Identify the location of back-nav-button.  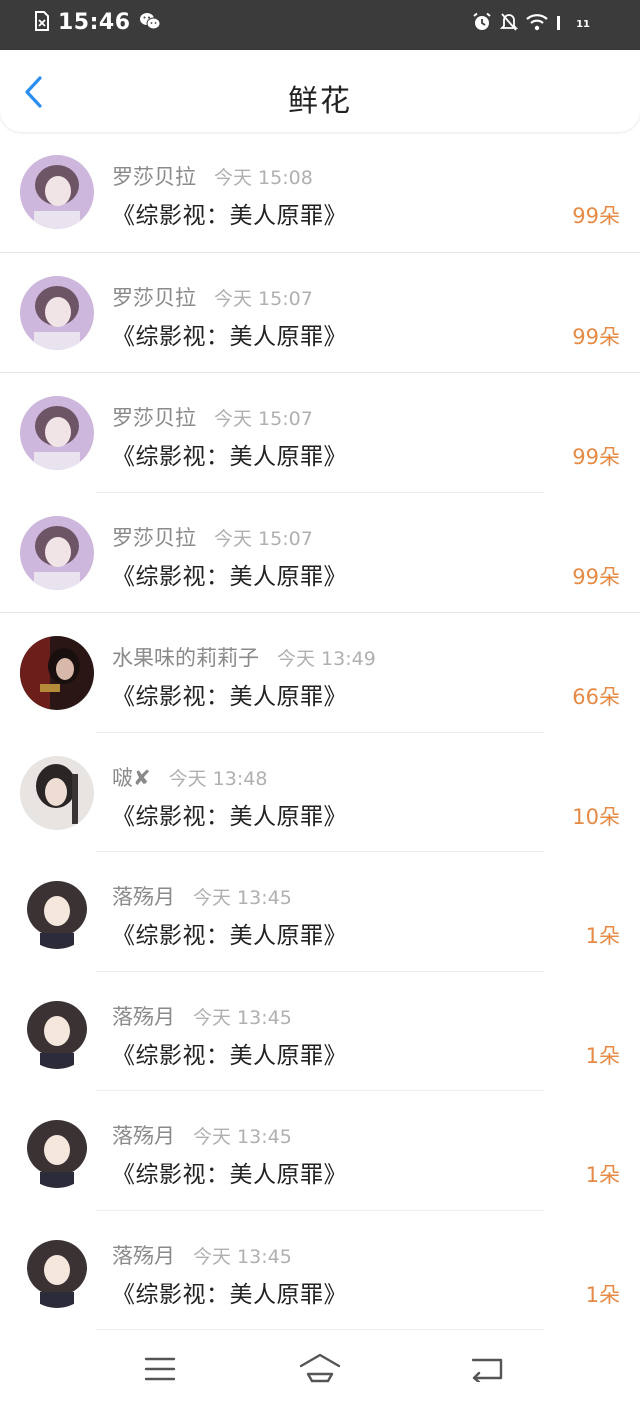
(488, 1371).